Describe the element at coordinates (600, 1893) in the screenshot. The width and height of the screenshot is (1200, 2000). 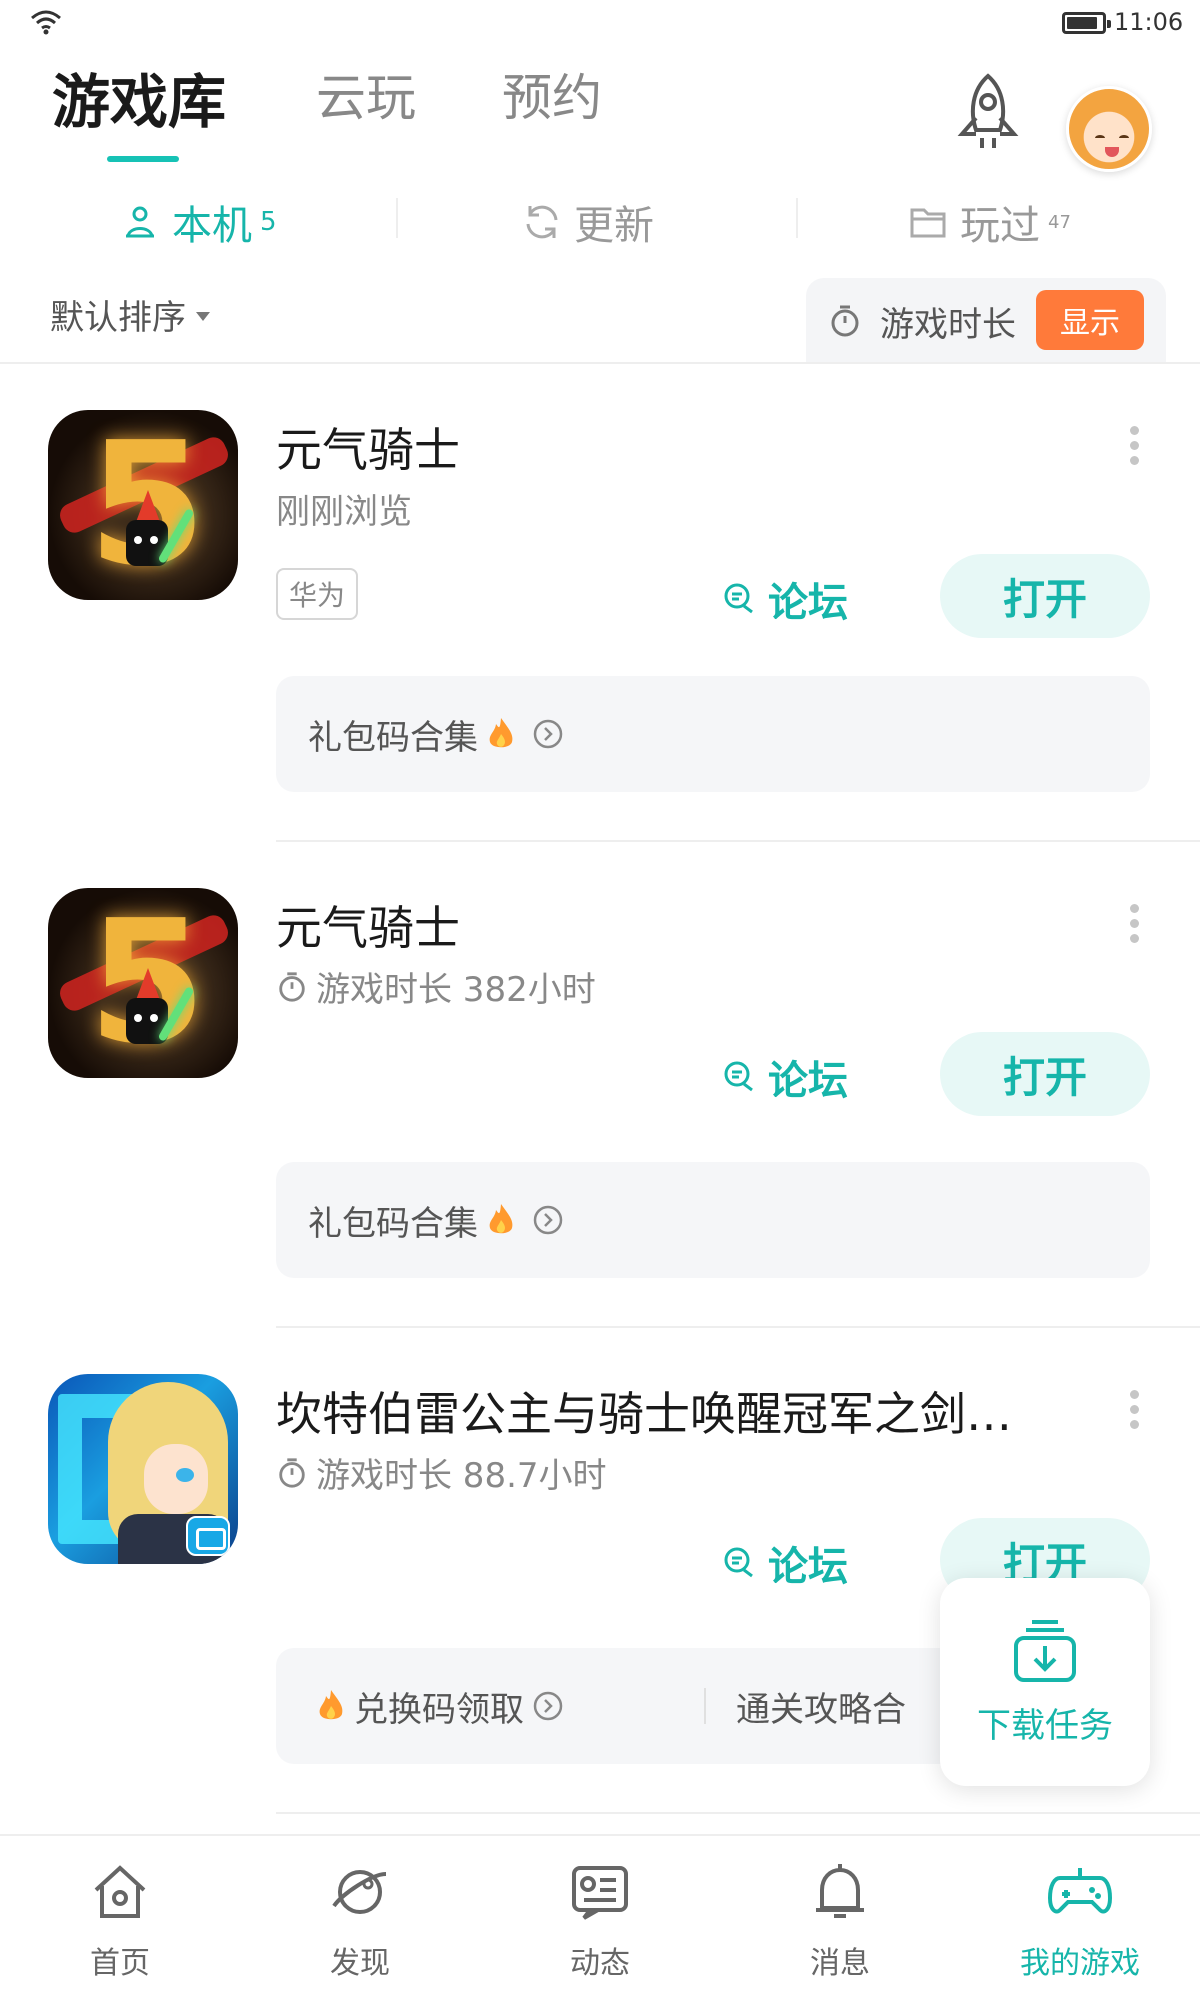
I see `feed-icon` at that location.